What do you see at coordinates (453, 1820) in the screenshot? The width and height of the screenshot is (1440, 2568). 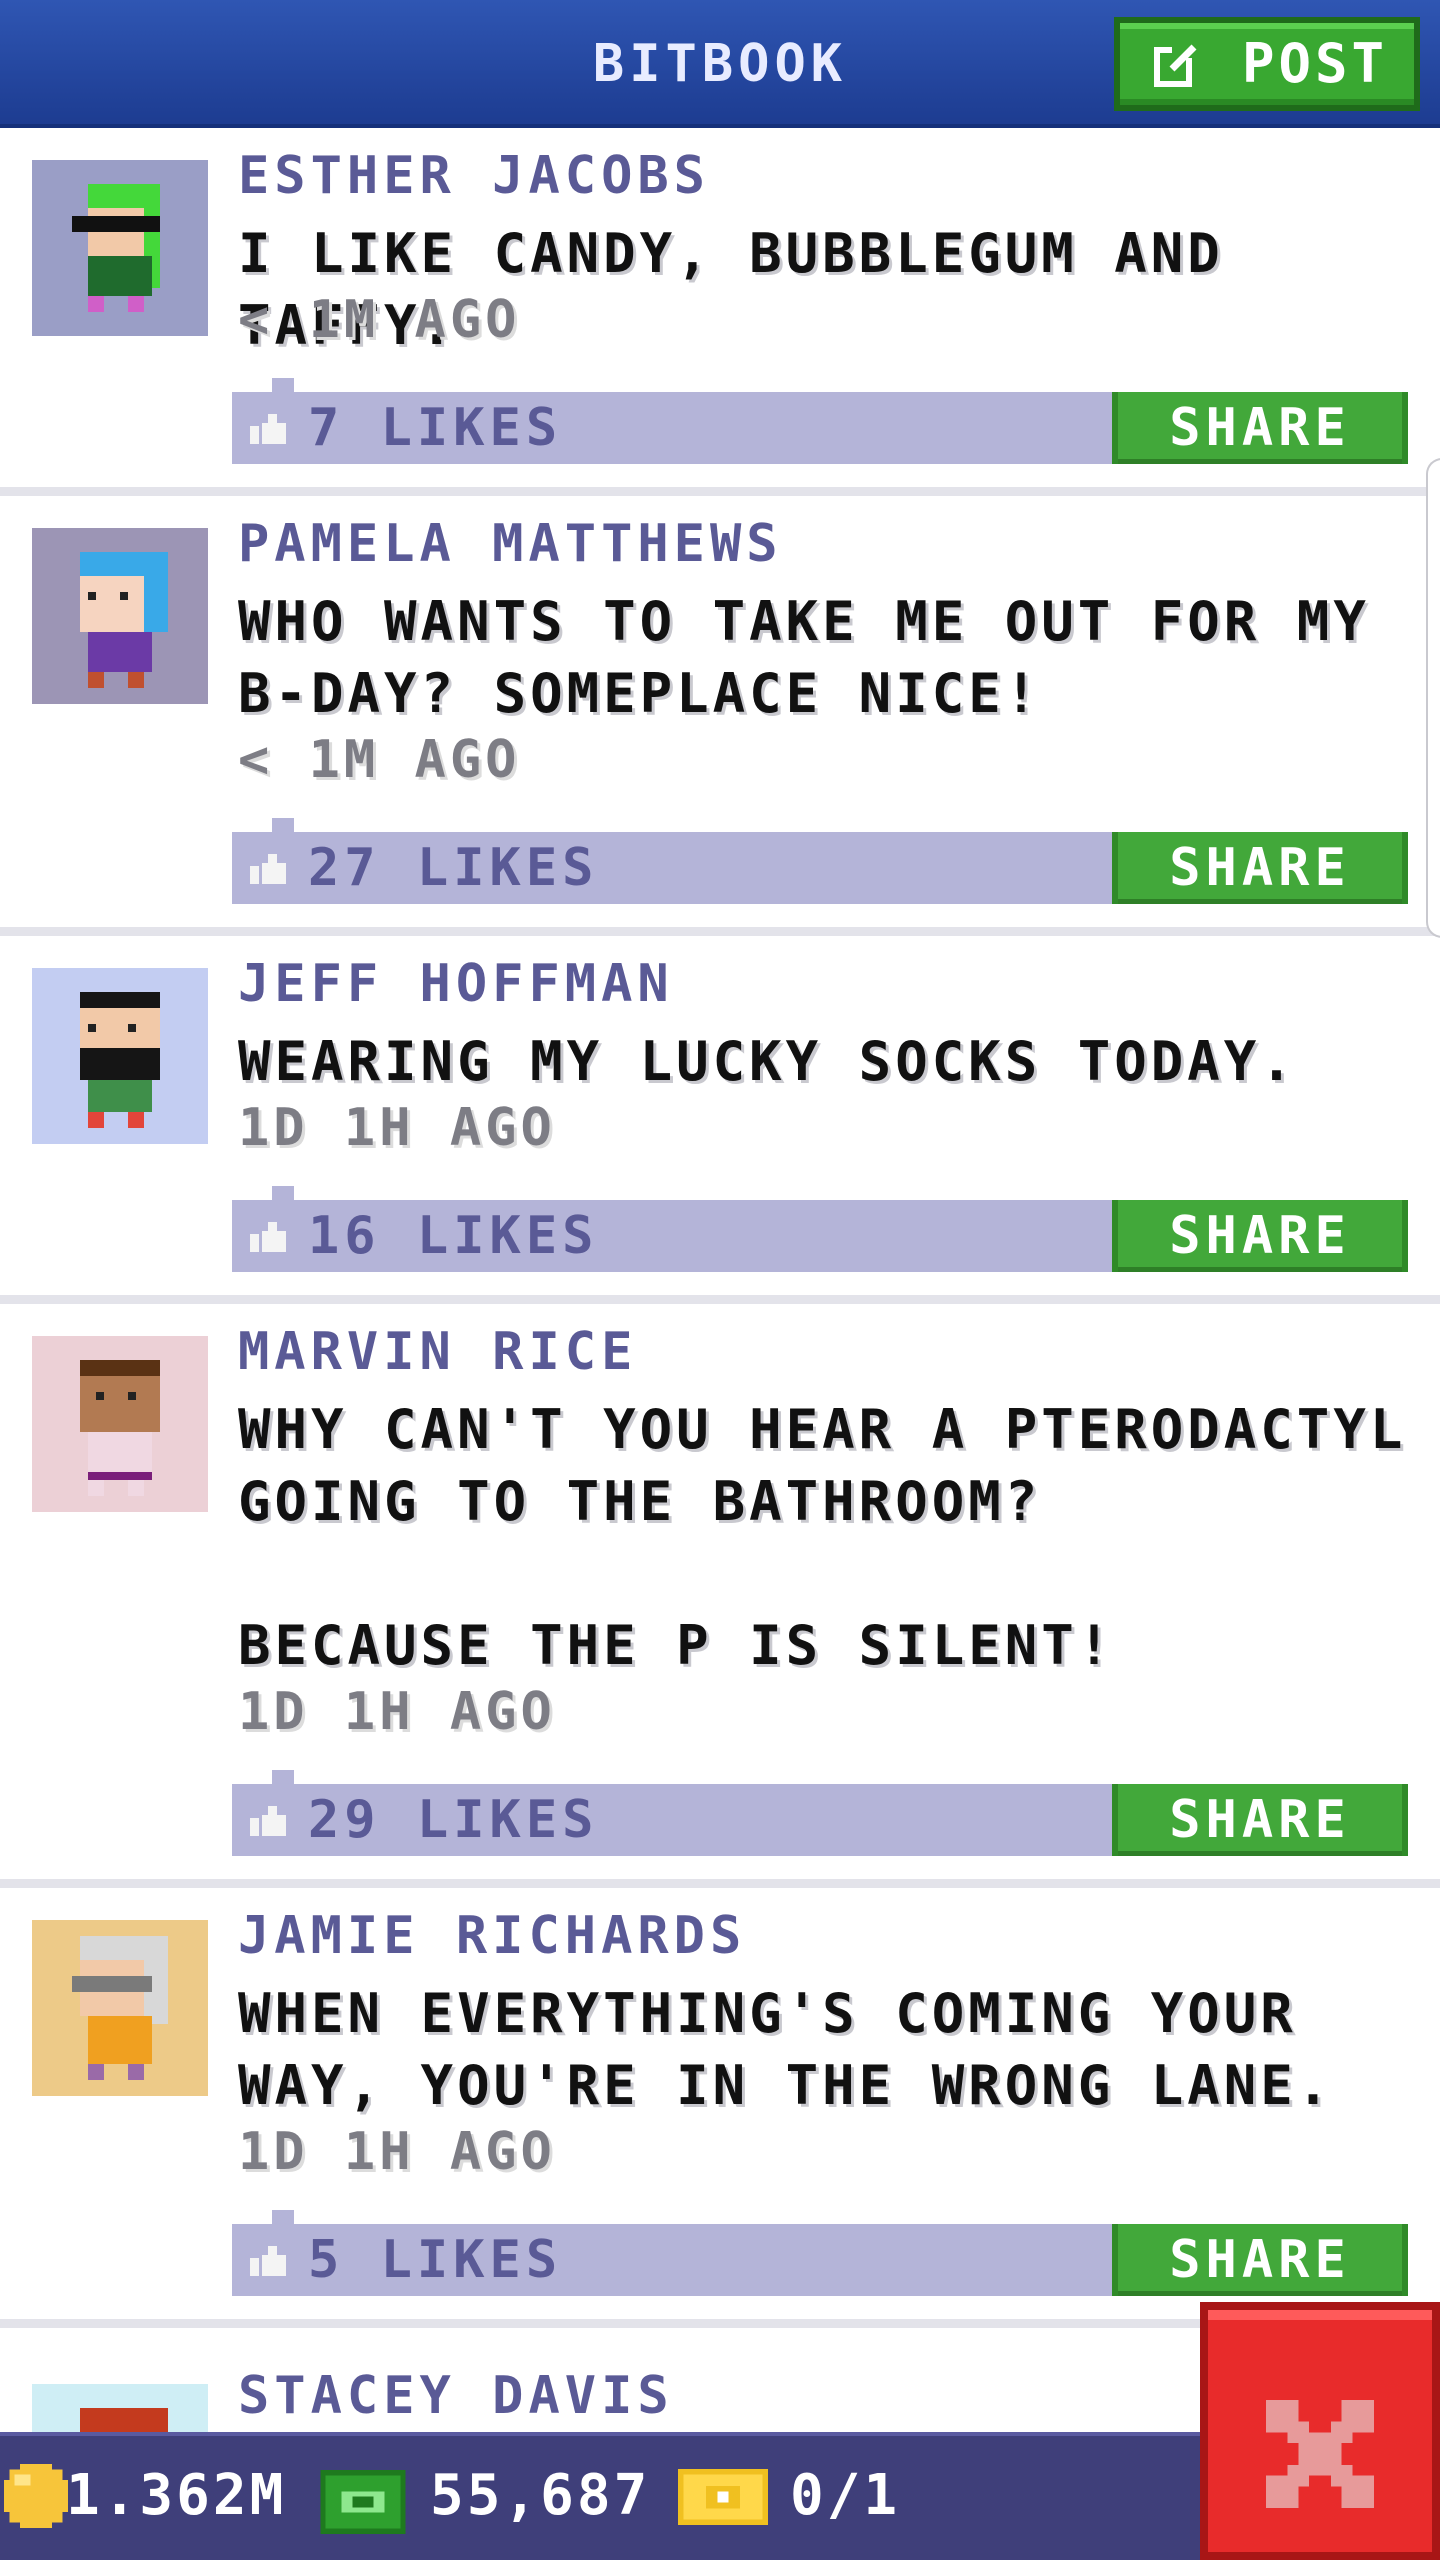 I see `like-count: 29 LIKES` at bounding box center [453, 1820].